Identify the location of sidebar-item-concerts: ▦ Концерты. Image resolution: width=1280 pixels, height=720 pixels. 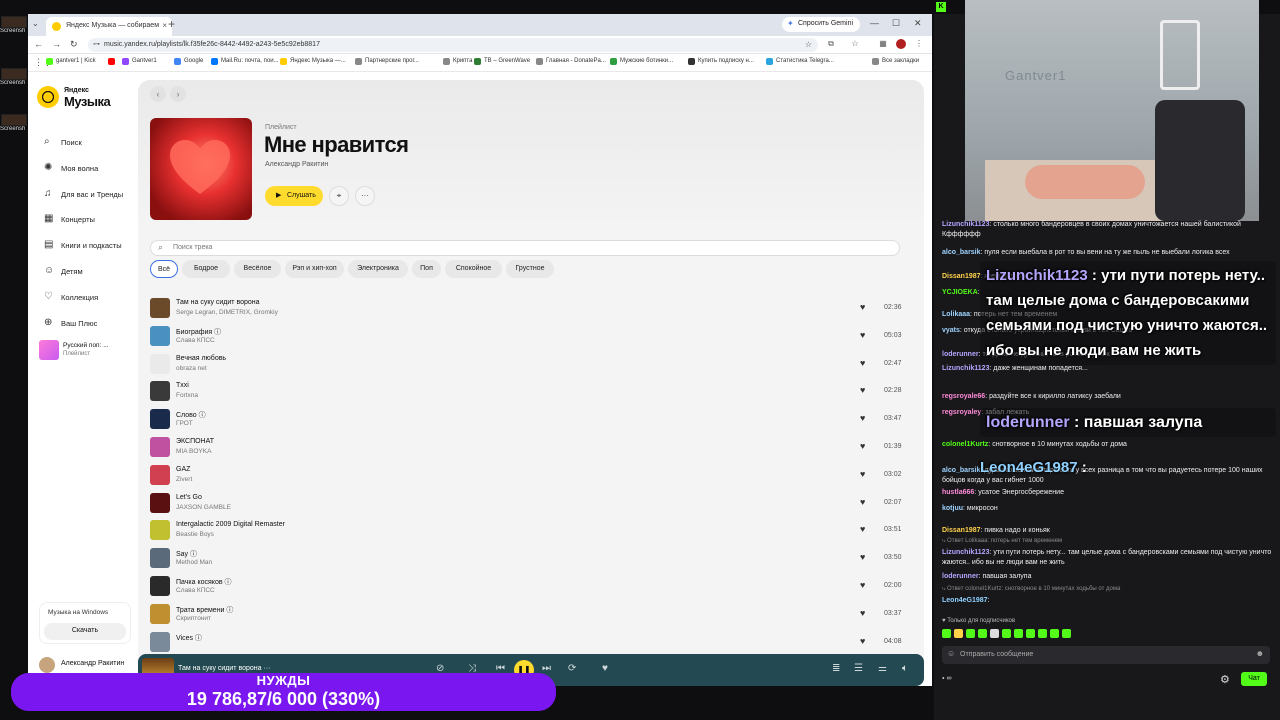
(69, 218).